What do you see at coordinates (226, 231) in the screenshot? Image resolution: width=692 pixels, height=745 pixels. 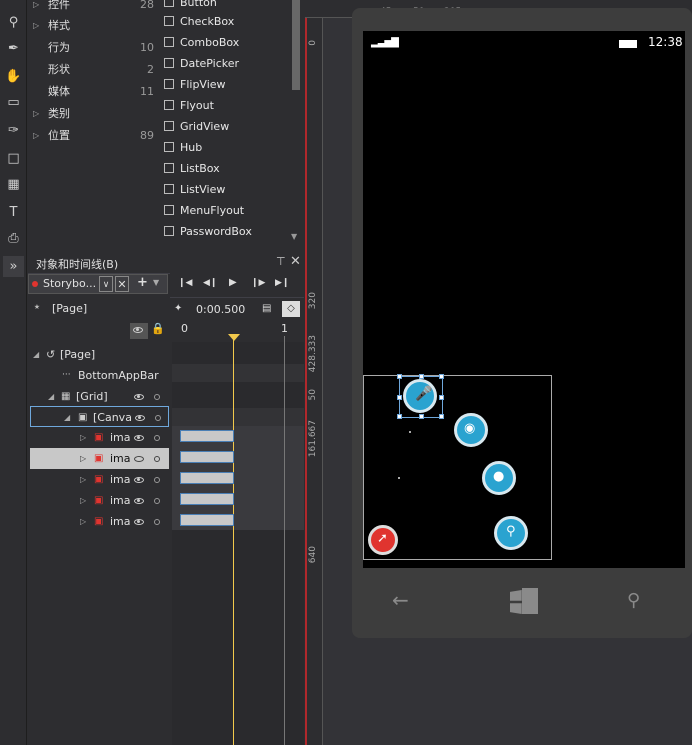 I see `control-item: PasswordBox` at bounding box center [226, 231].